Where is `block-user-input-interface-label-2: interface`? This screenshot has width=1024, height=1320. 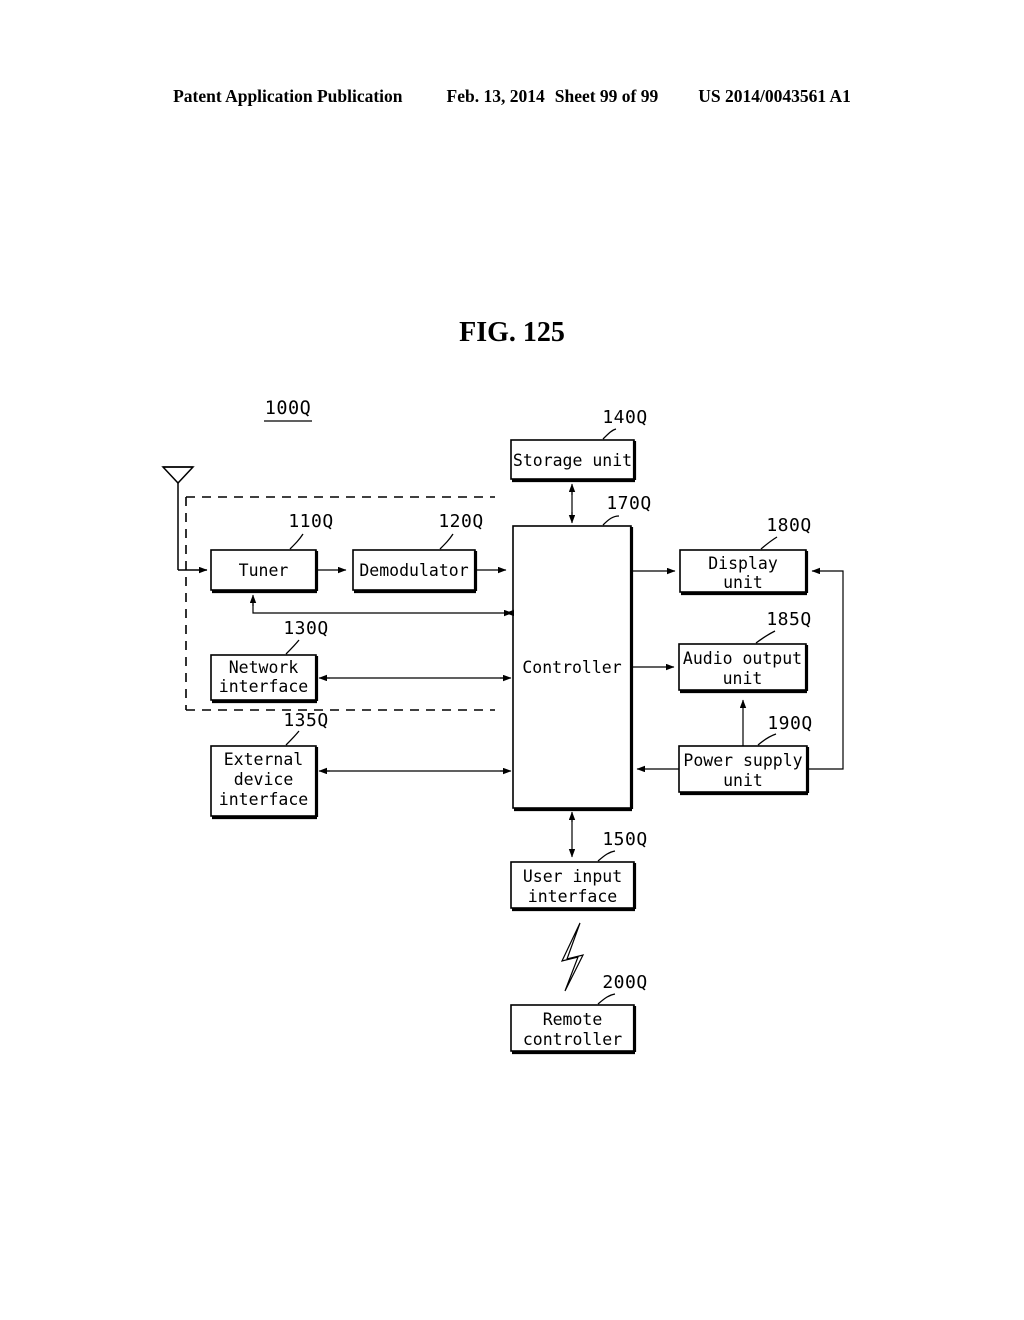
block-user-input-interface-label-2: interface is located at coordinates (572, 896).